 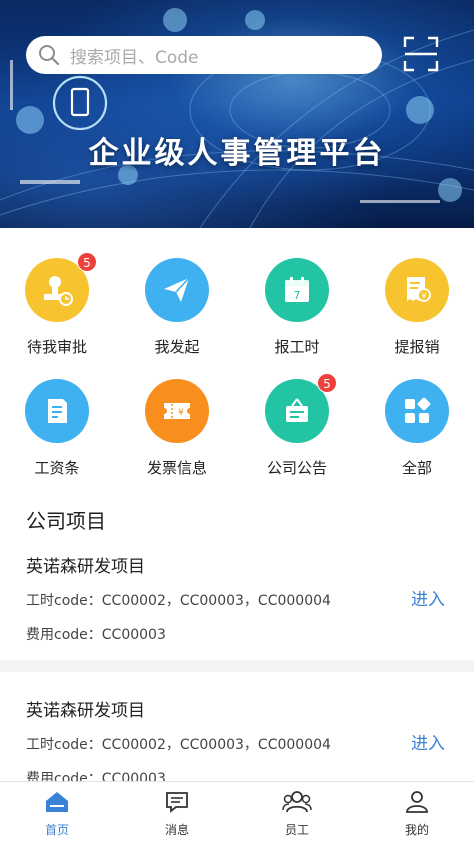 What do you see at coordinates (134, 57) in the screenshot?
I see `search-placeholder: 搜索项目、Code` at bounding box center [134, 57].